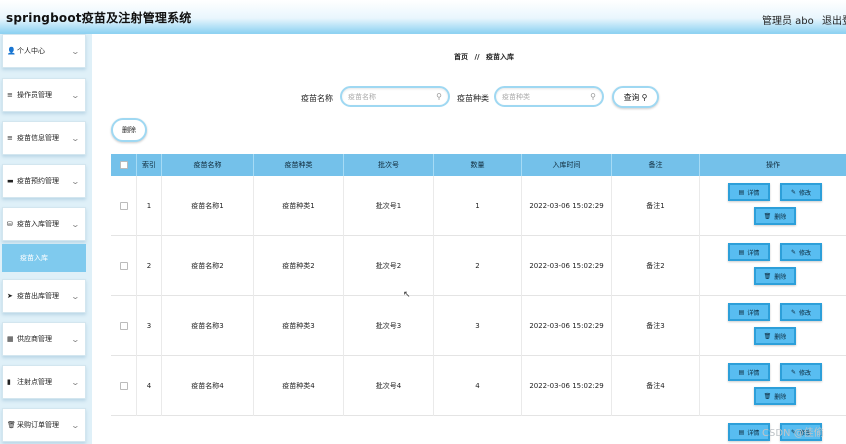 The width and height of the screenshot is (846, 444). What do you see at coordinates (149, 326) in the screenshot?
I see `cell-index: 3` at bounding box center [149, 326].